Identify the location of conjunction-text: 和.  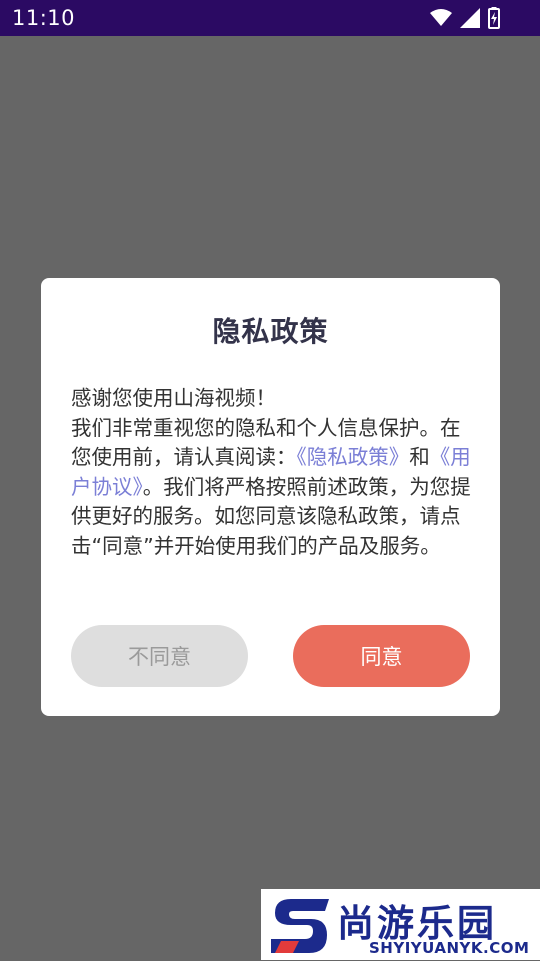
(419, 457).